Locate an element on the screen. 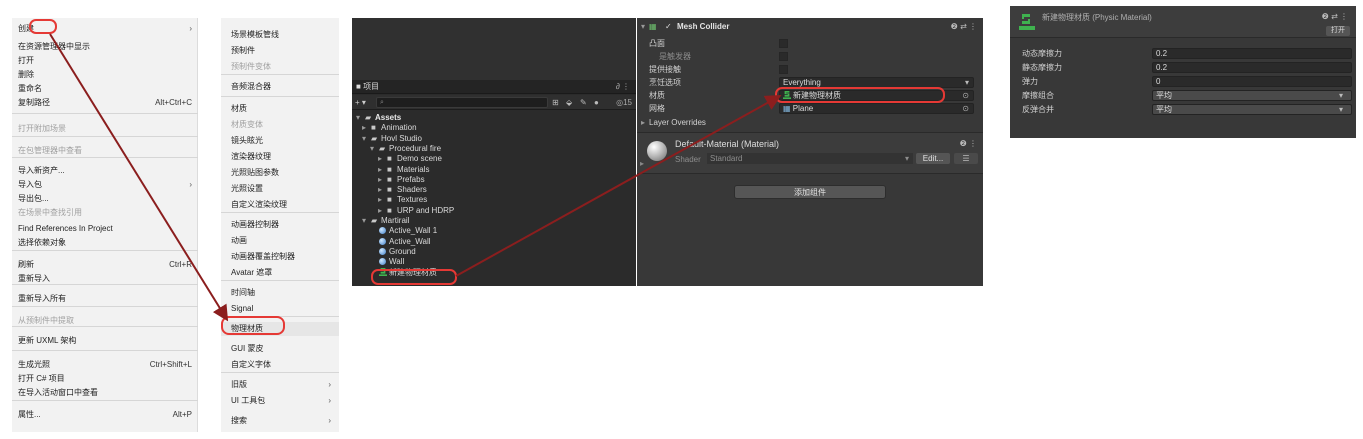 This screenshot has height=439, width=1363. submenu-item: 材质变体 is located at coordinates (280, 125).